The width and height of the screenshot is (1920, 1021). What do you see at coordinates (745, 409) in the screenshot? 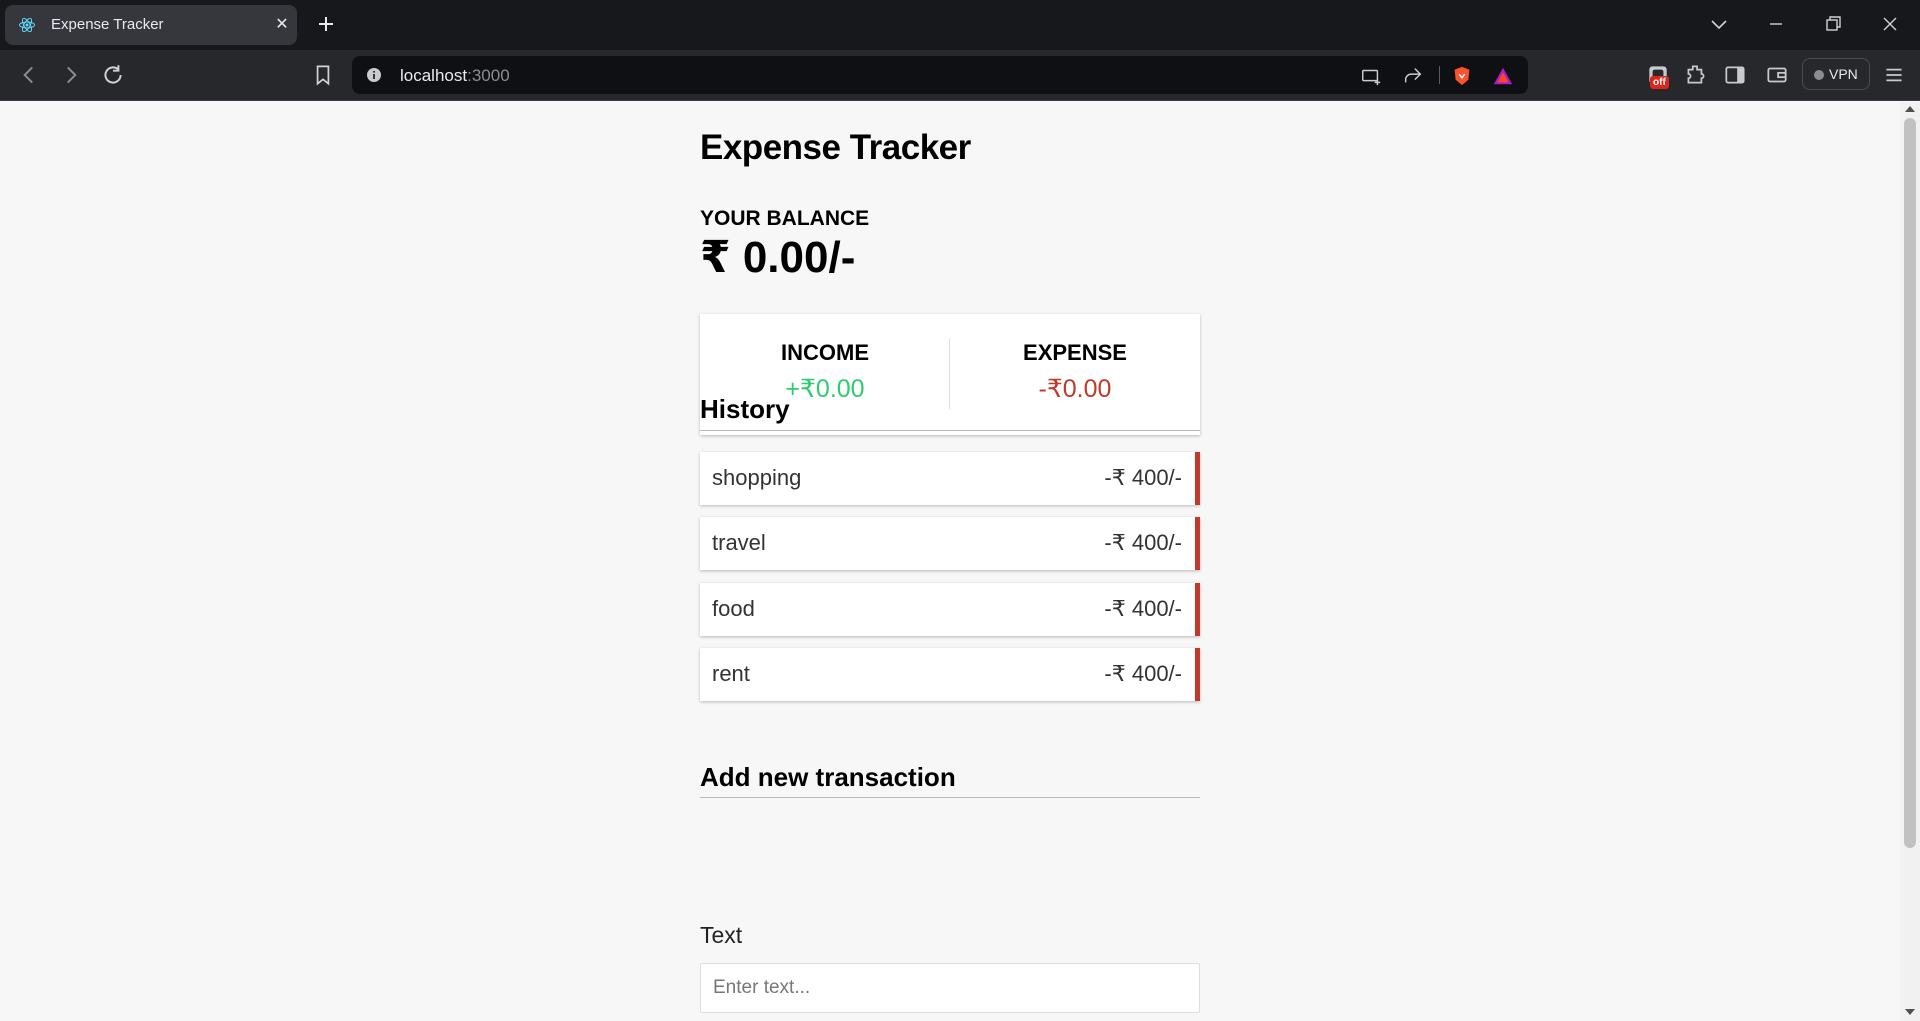
I see `history-heading: History` at bounding box center [745, 409].